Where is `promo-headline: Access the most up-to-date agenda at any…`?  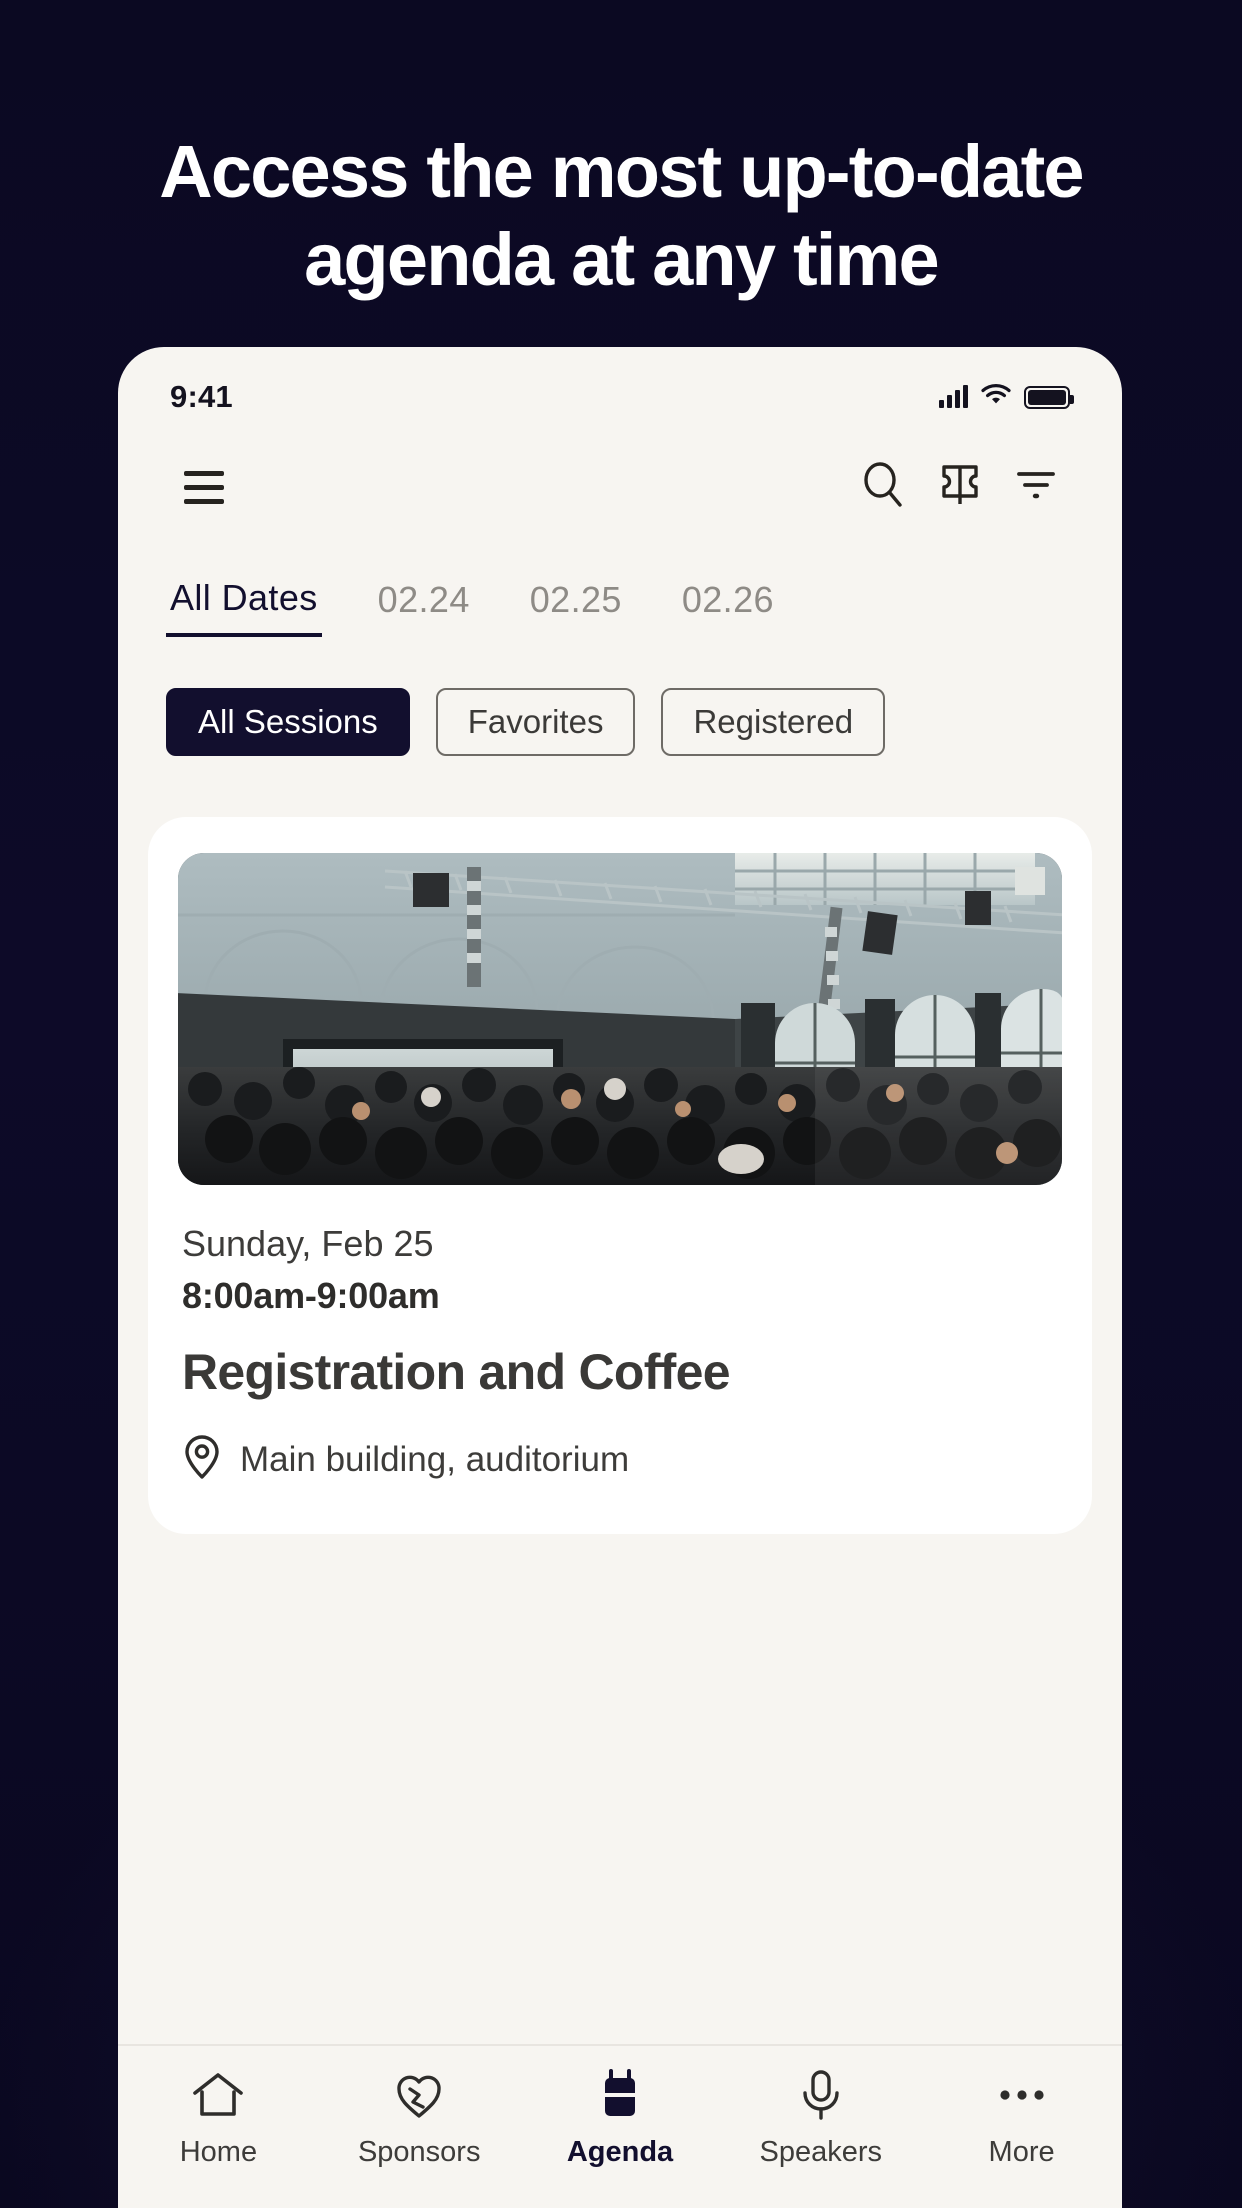 promo-headline: Access the most up-to-date agenda at any… is located at coordinates (621, 215).